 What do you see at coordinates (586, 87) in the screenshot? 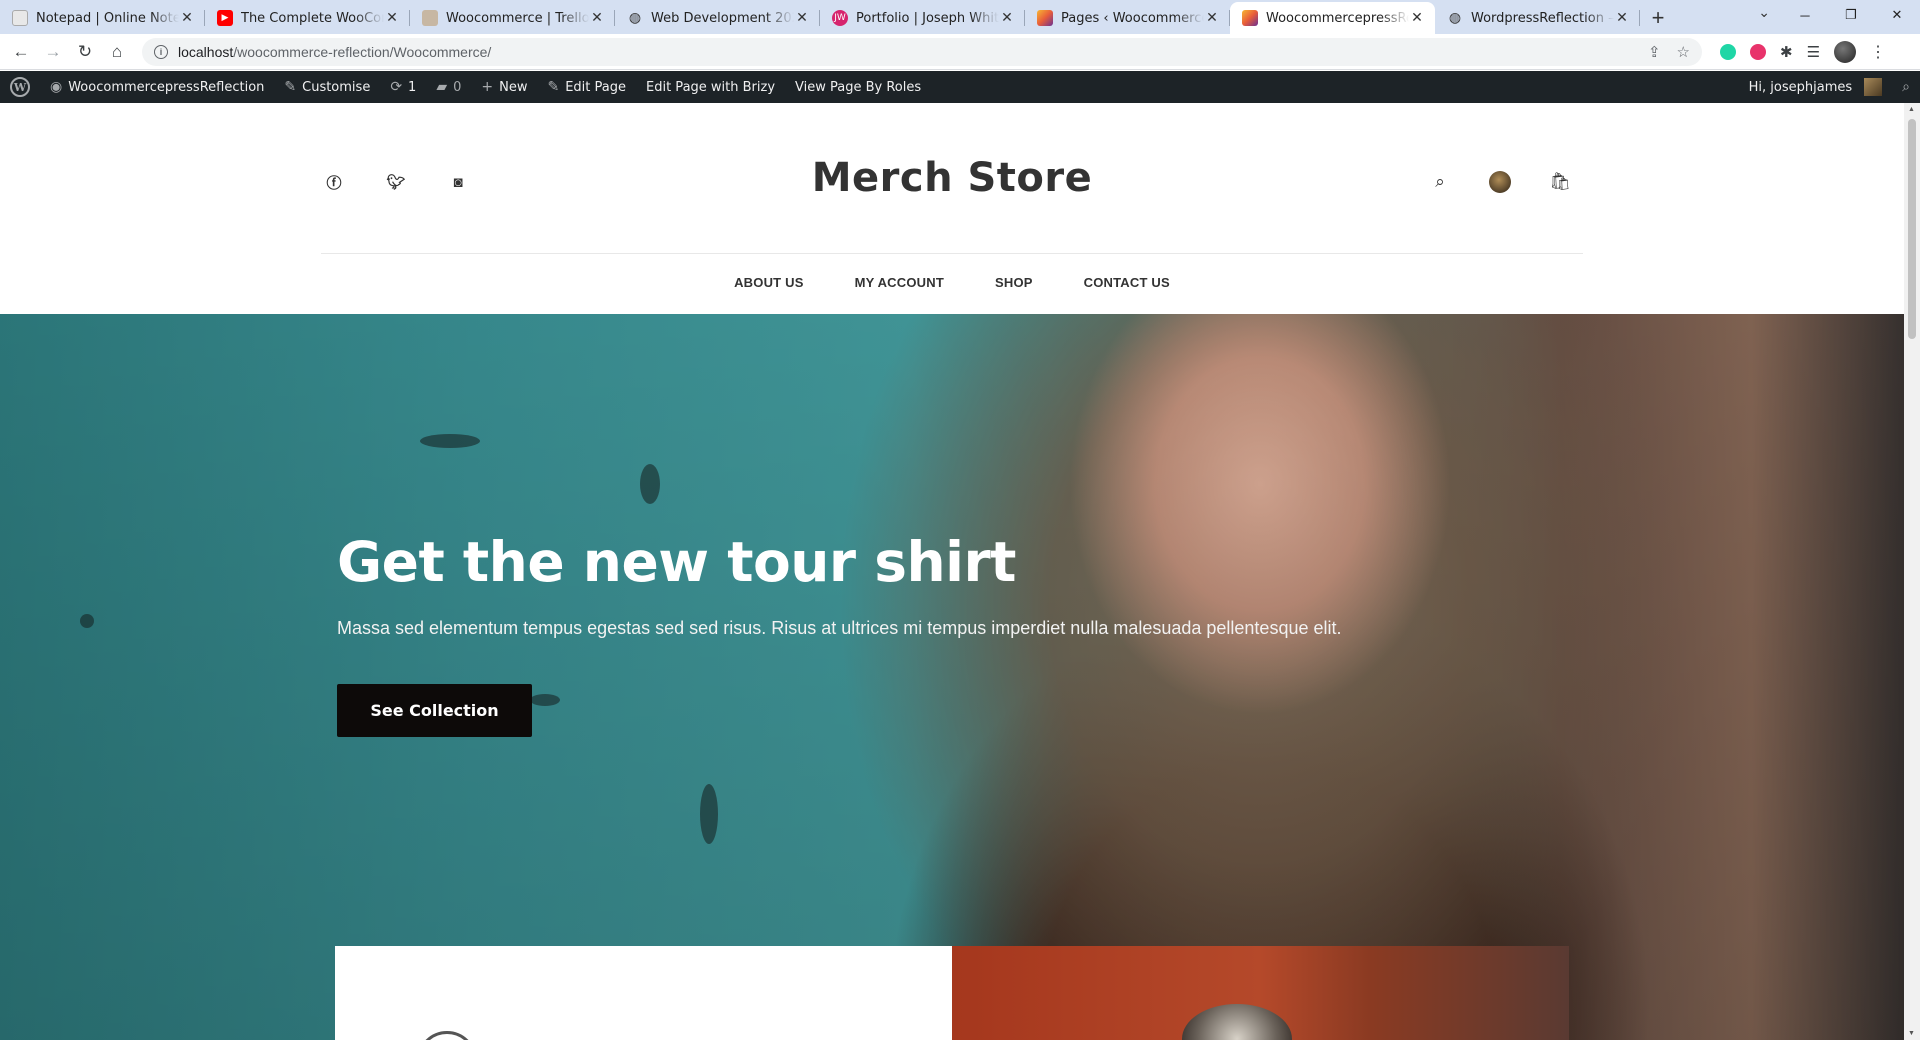
I see `edit-page-link: ✎ Edit Page` at bounding box center [586, 87].